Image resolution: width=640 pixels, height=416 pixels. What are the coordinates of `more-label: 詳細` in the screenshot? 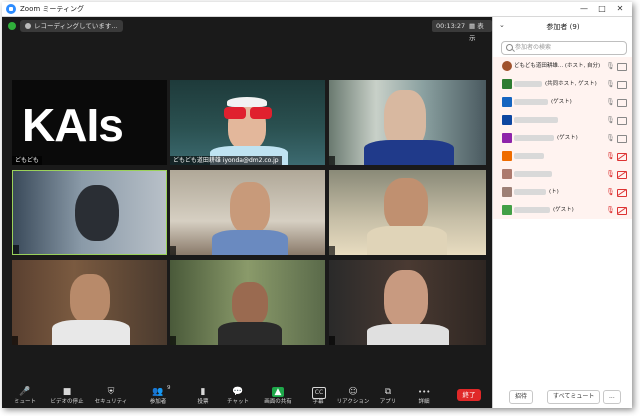 It's located at (424, 402).